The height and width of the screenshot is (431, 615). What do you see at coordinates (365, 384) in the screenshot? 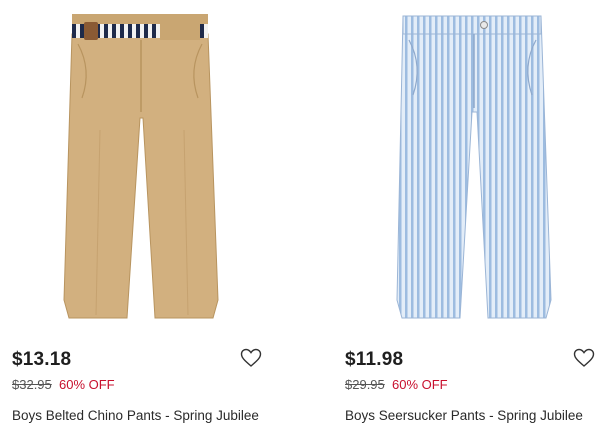
I see `original-price: $29.95` at bounding box center [365, 384].